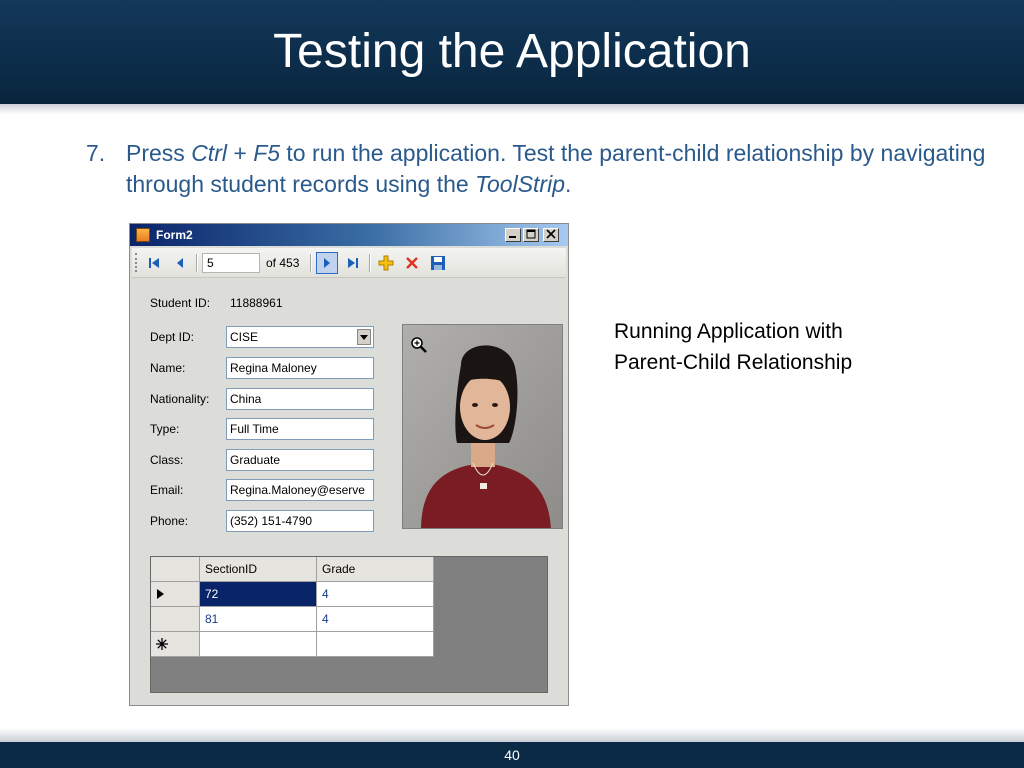  I want to click on class-field: Graduate, so click(300, 460).